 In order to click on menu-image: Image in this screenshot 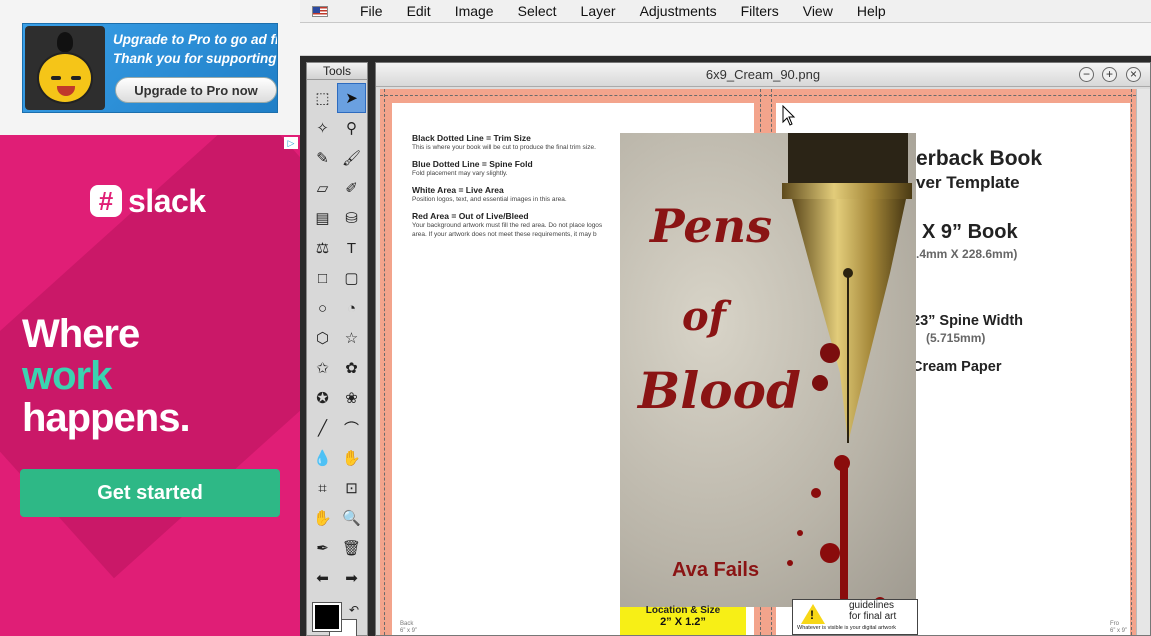, I will do `click(474, 11)`.